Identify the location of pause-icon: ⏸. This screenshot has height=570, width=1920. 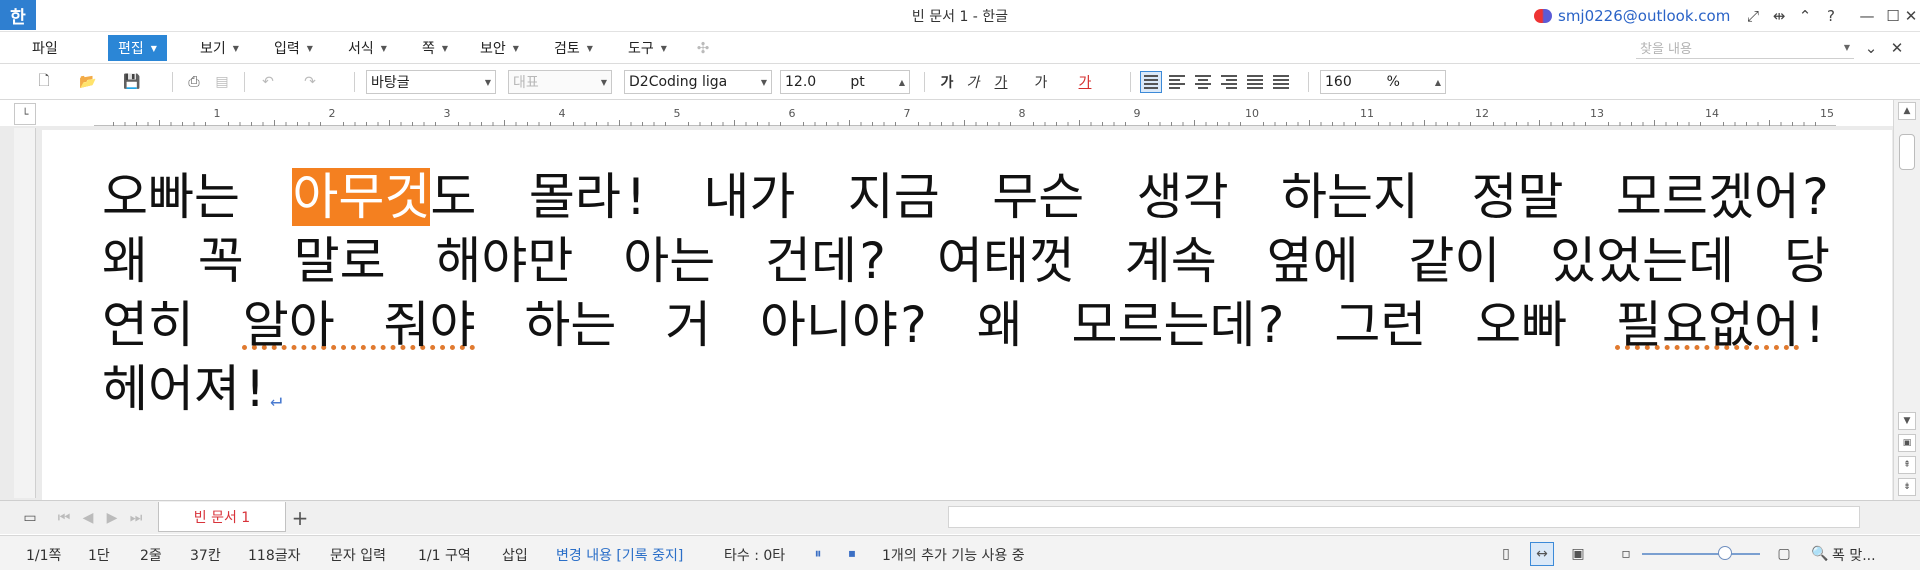
(818, 554).